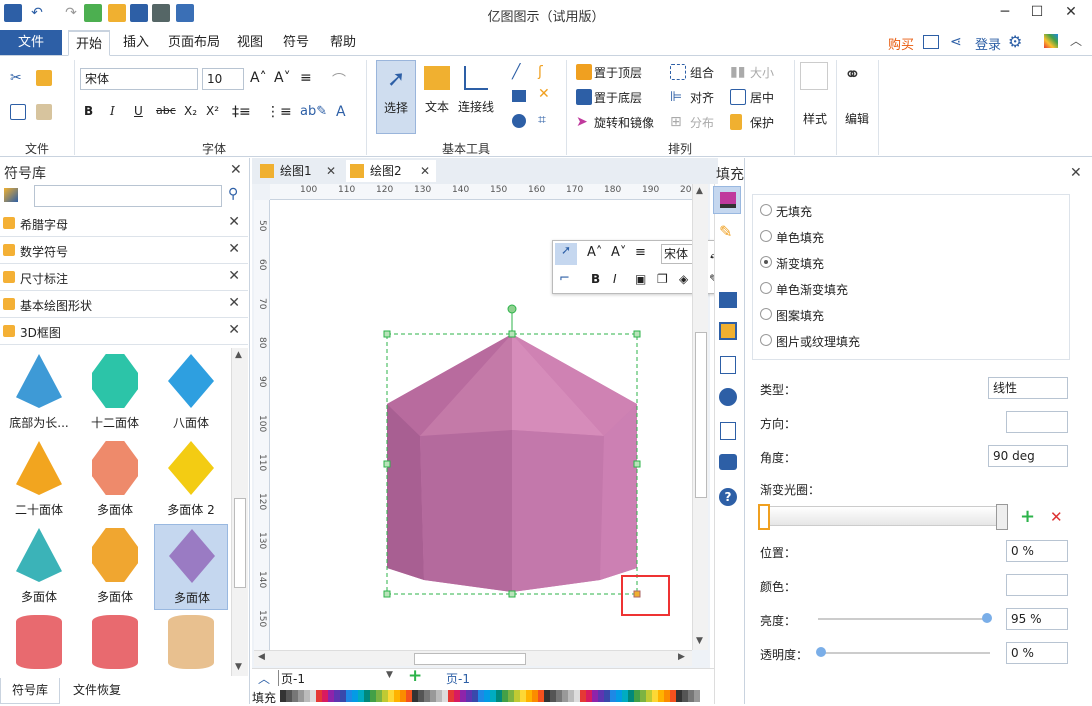  Describe the element at coordinates (1037, 585) in the screenshot. I see `color-select` at that location.